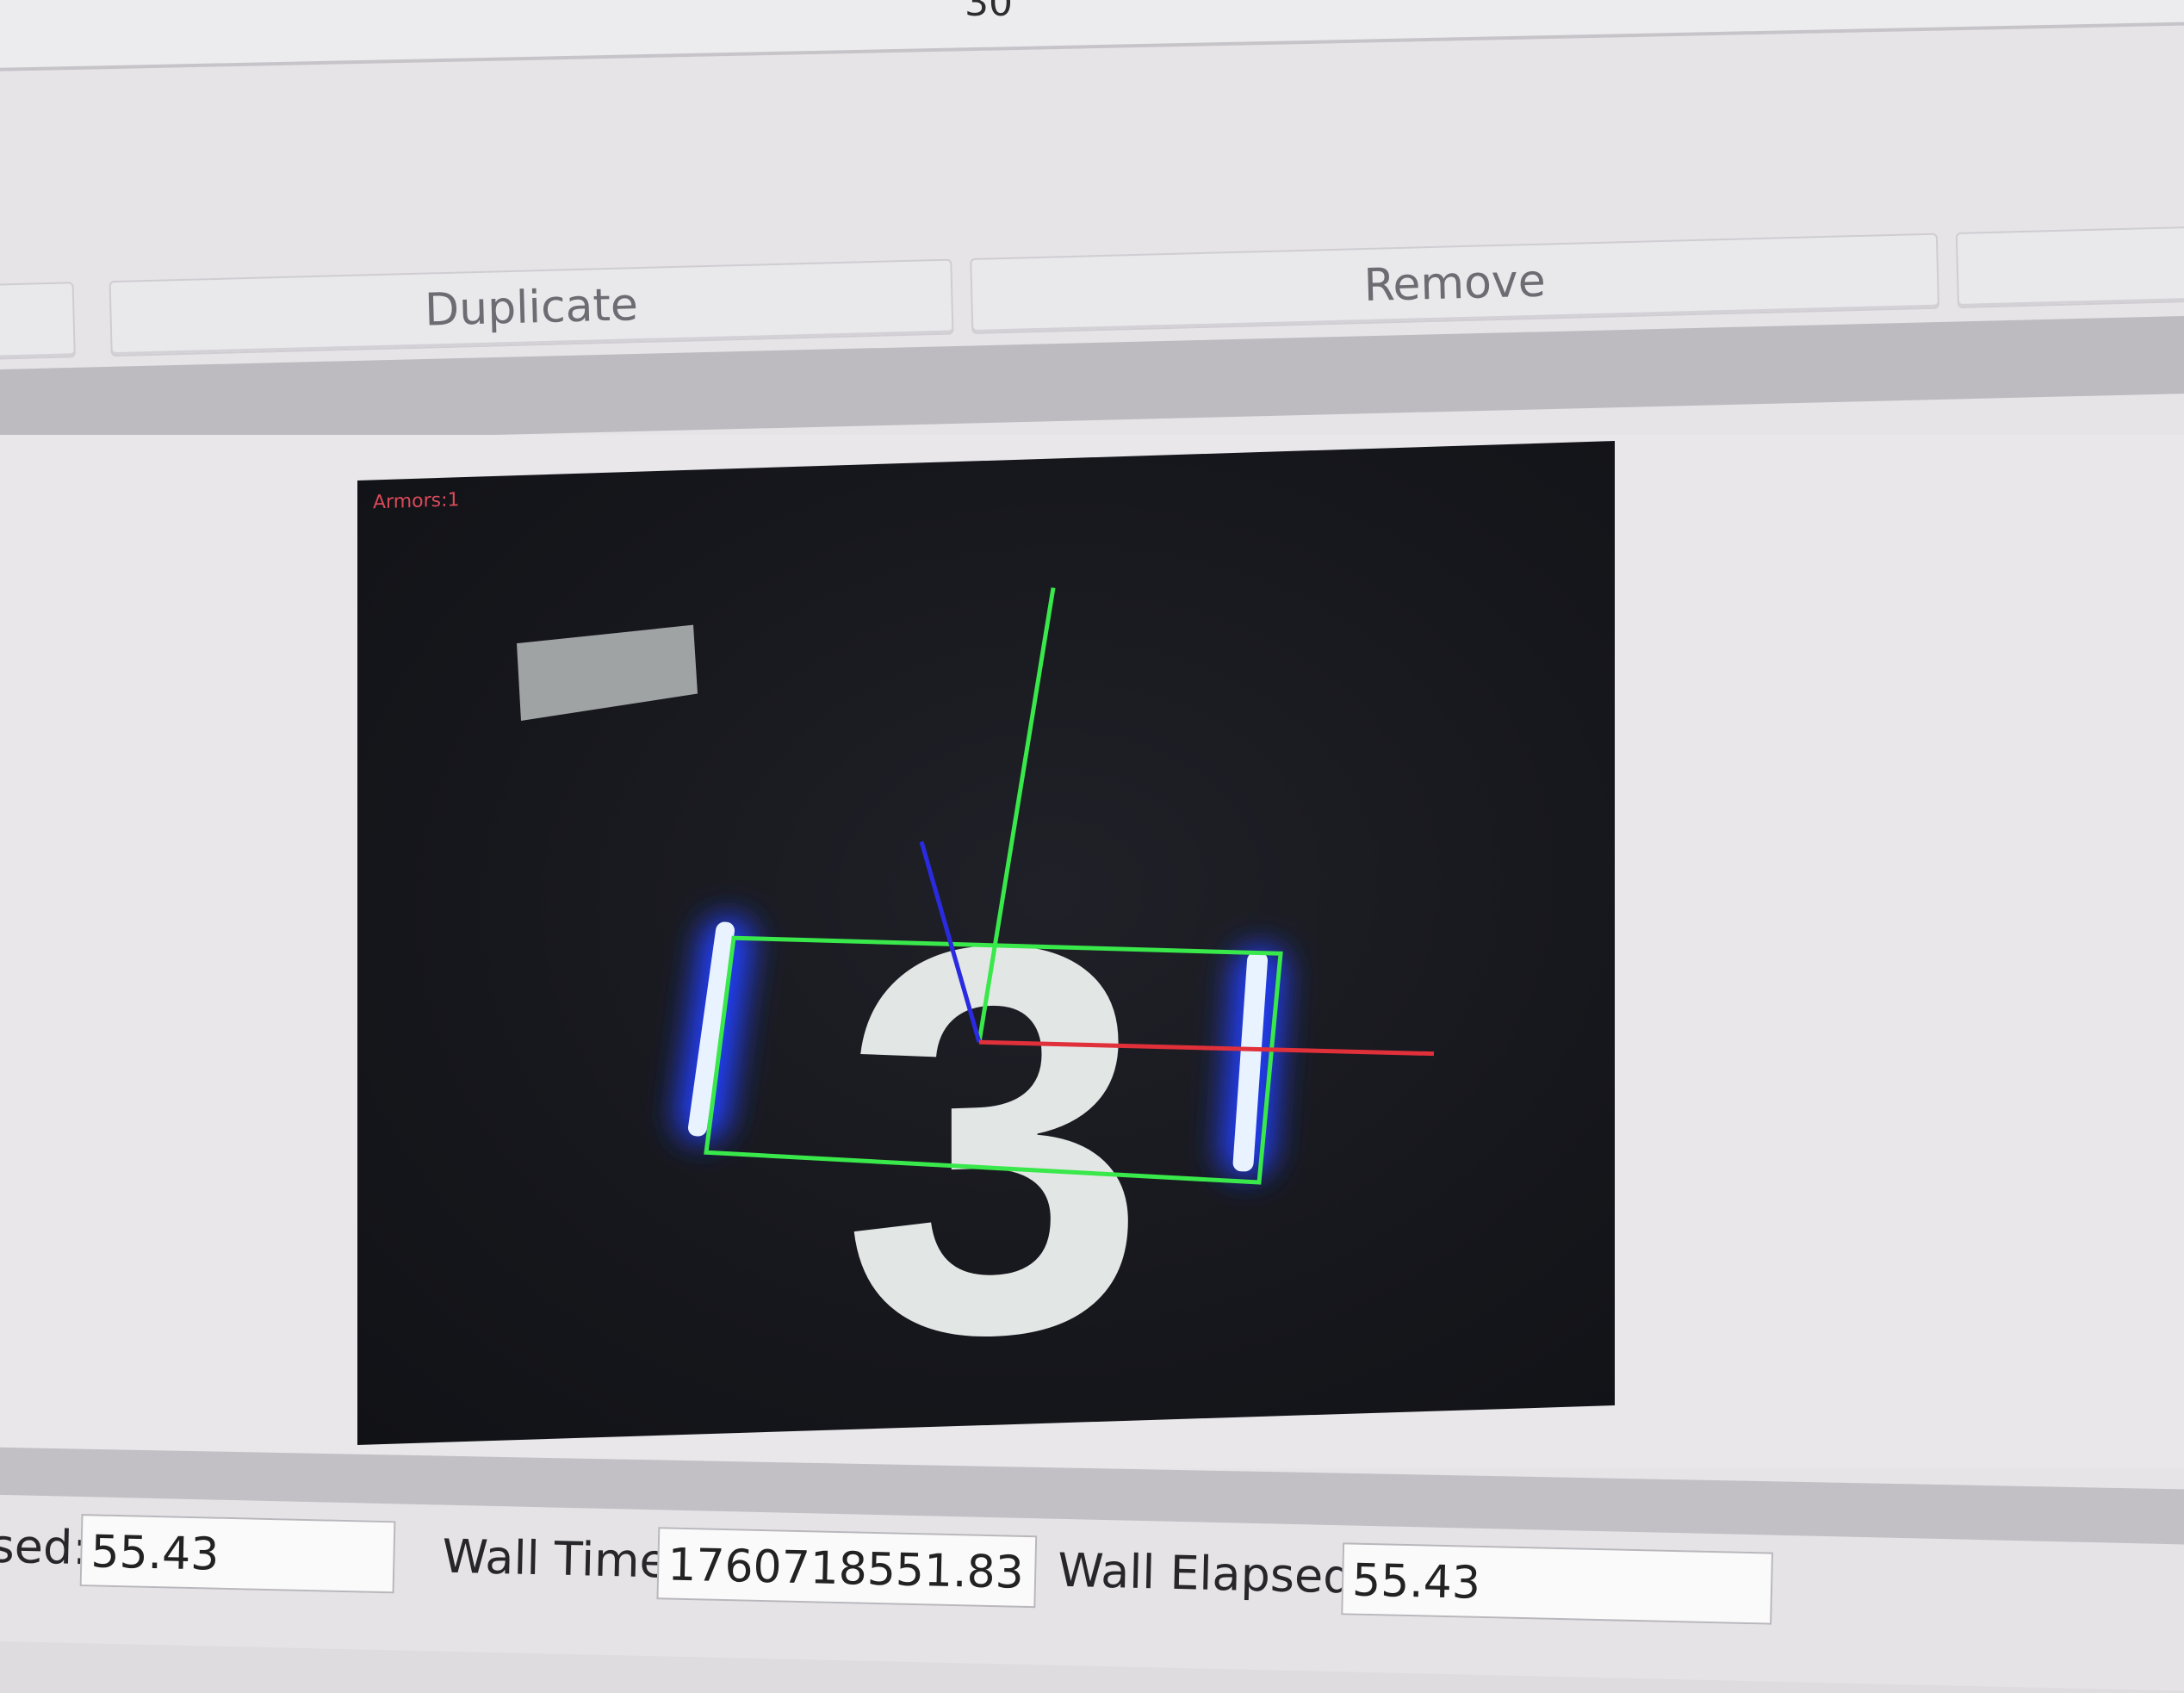 The width and height of the screenshot is (2184, 1693). Describe the element at coordinates (989, 12) in the screenshot. I see `top-value: 30` at that location.